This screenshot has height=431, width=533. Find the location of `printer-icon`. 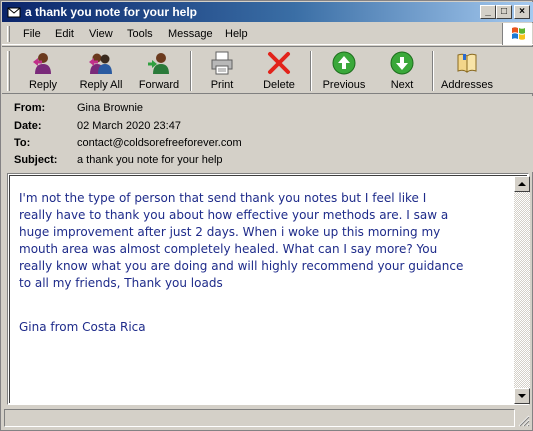

printer-icon is located at coordinates (222, 63).